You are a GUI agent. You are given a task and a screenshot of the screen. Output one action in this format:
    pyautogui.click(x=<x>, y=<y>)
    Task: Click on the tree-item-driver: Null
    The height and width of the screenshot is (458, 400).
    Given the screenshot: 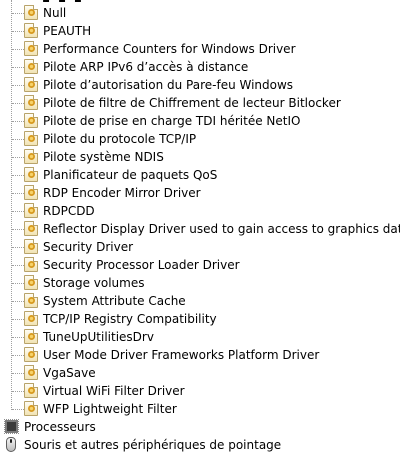 What is the action you would take?
    pyautogui.click(x=200, y=13)
    